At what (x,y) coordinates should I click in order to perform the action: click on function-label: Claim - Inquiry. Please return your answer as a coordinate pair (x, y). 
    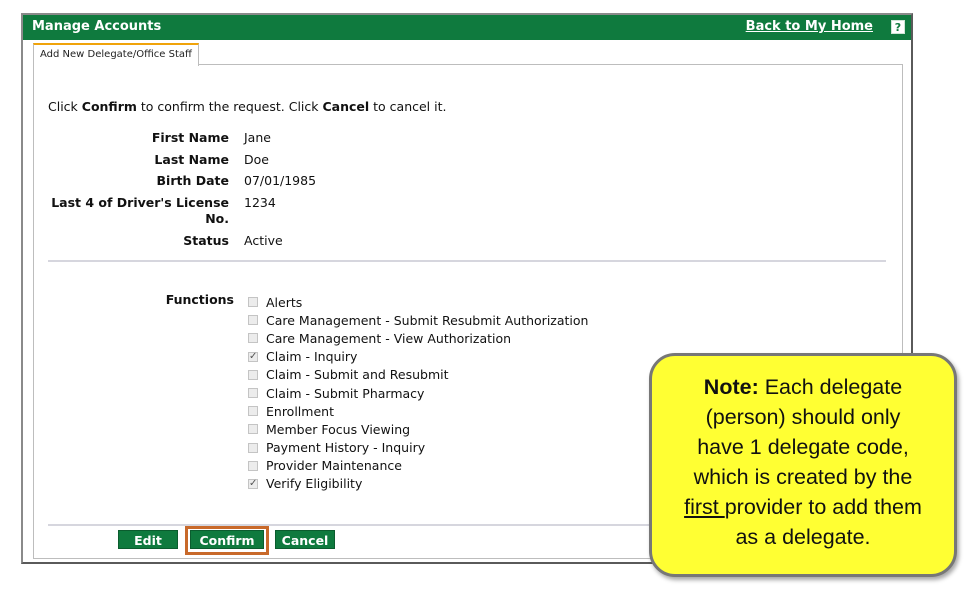
    Looking at the image, I should click on (312, 357).